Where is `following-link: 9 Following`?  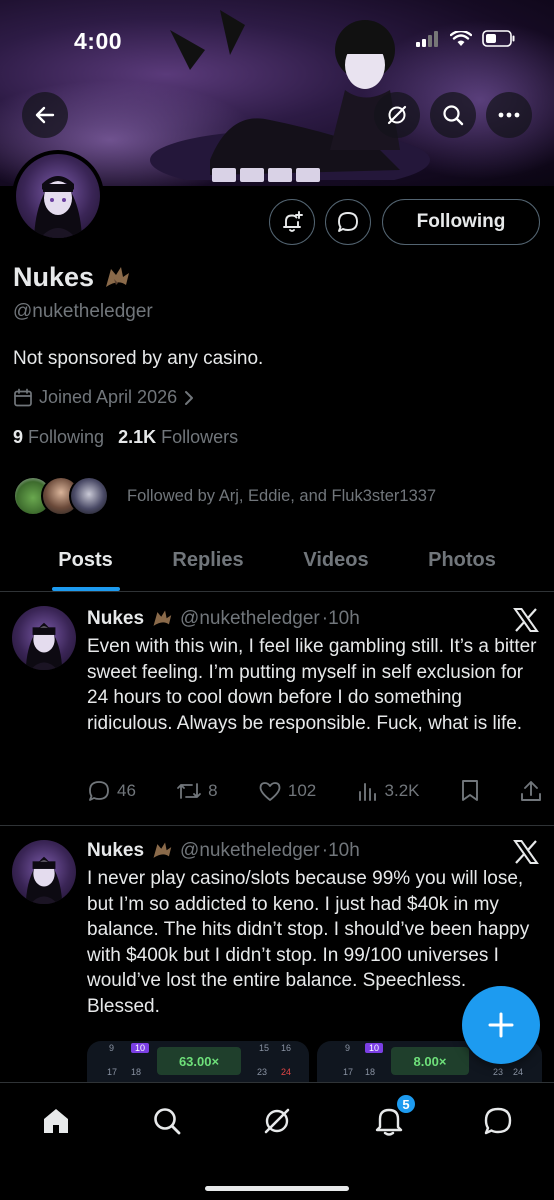
following-link: 9 Following is located at coordinates (58, 437).